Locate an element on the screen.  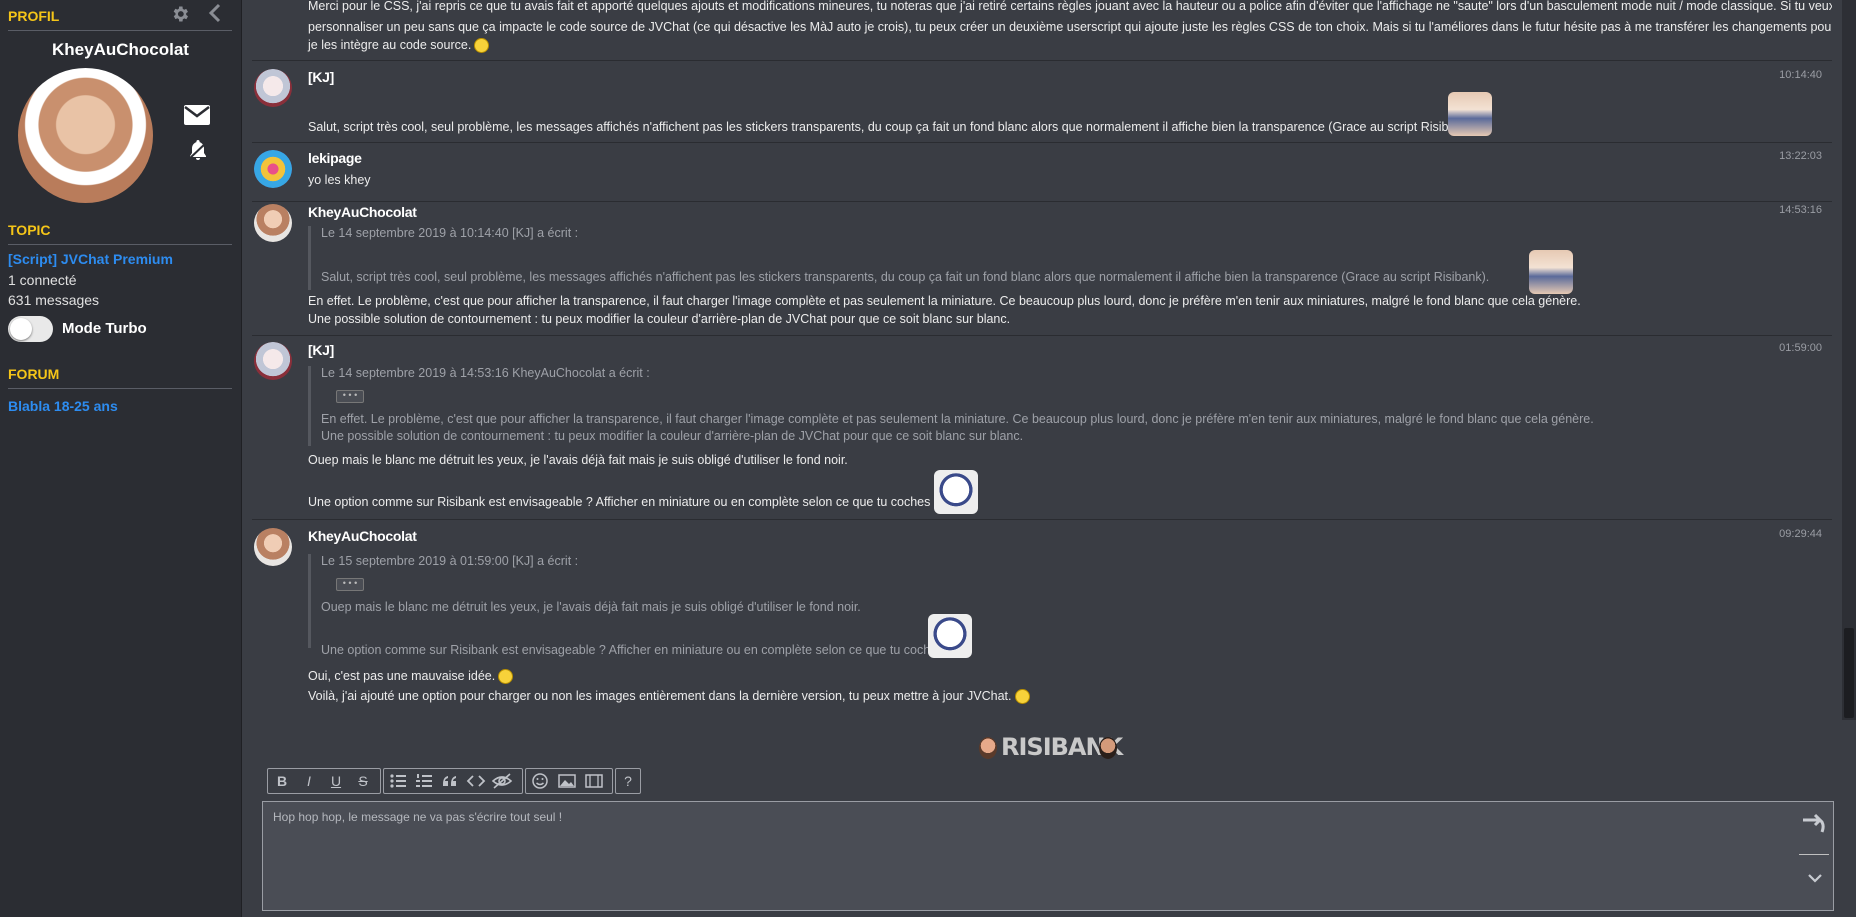
message-text: yo les khey is located at coordinates (339, 180).